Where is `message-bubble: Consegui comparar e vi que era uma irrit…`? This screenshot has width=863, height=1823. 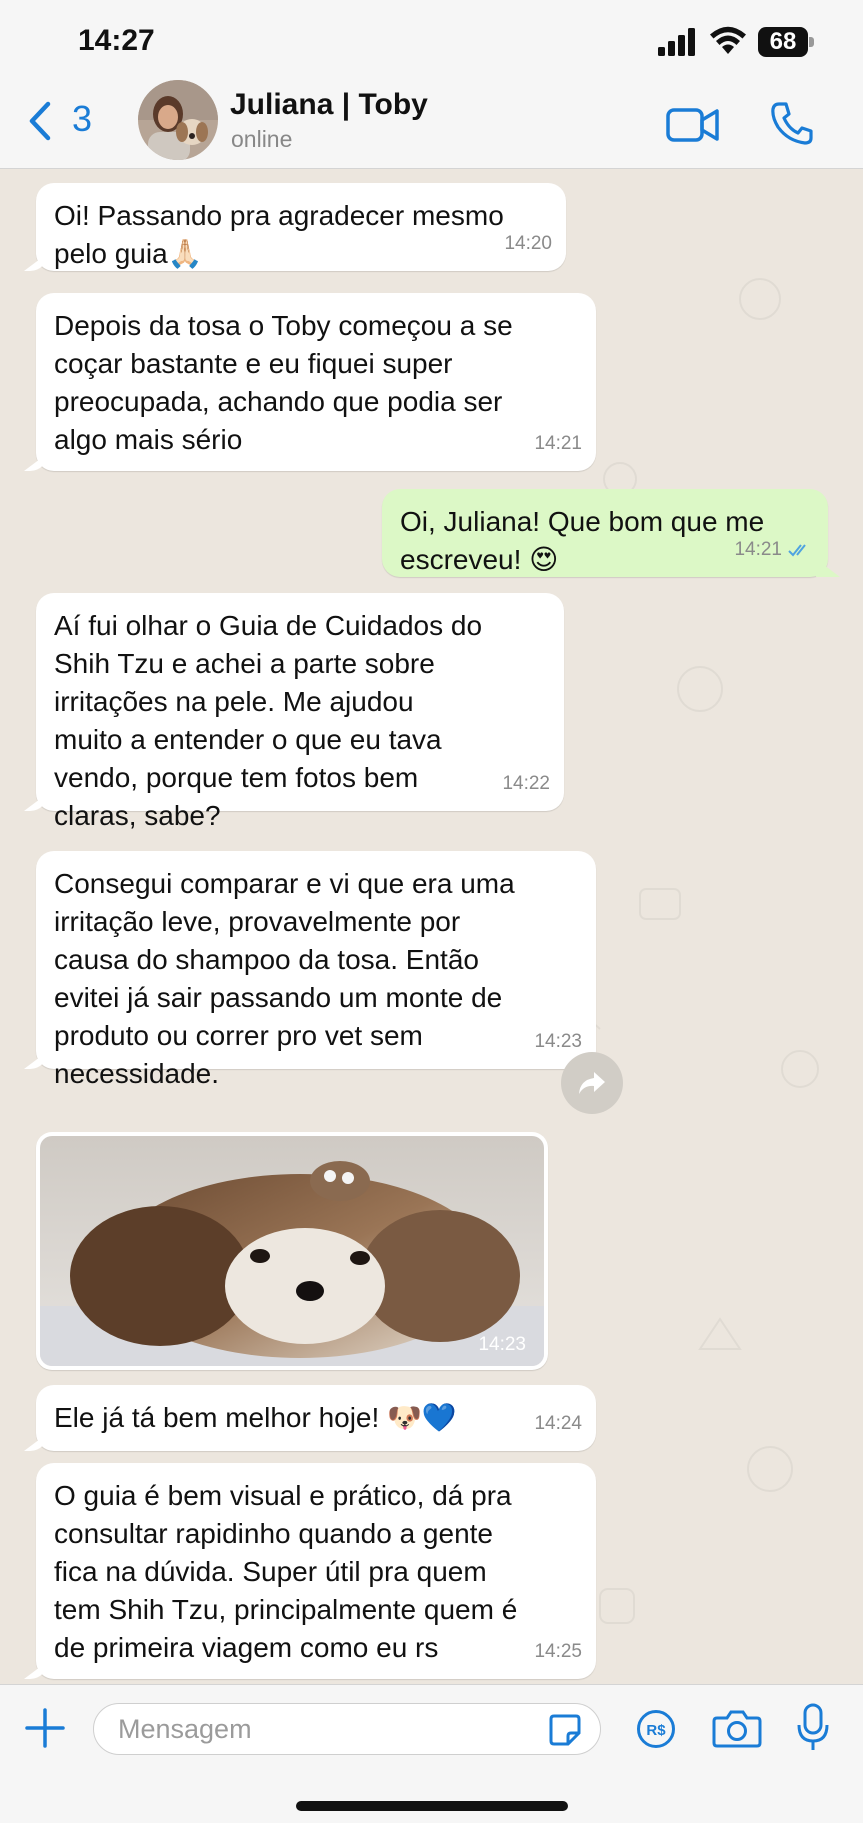 message-bubble: Consegui comparar e vi que era uma irrit… is located at coordinates (316, 970).